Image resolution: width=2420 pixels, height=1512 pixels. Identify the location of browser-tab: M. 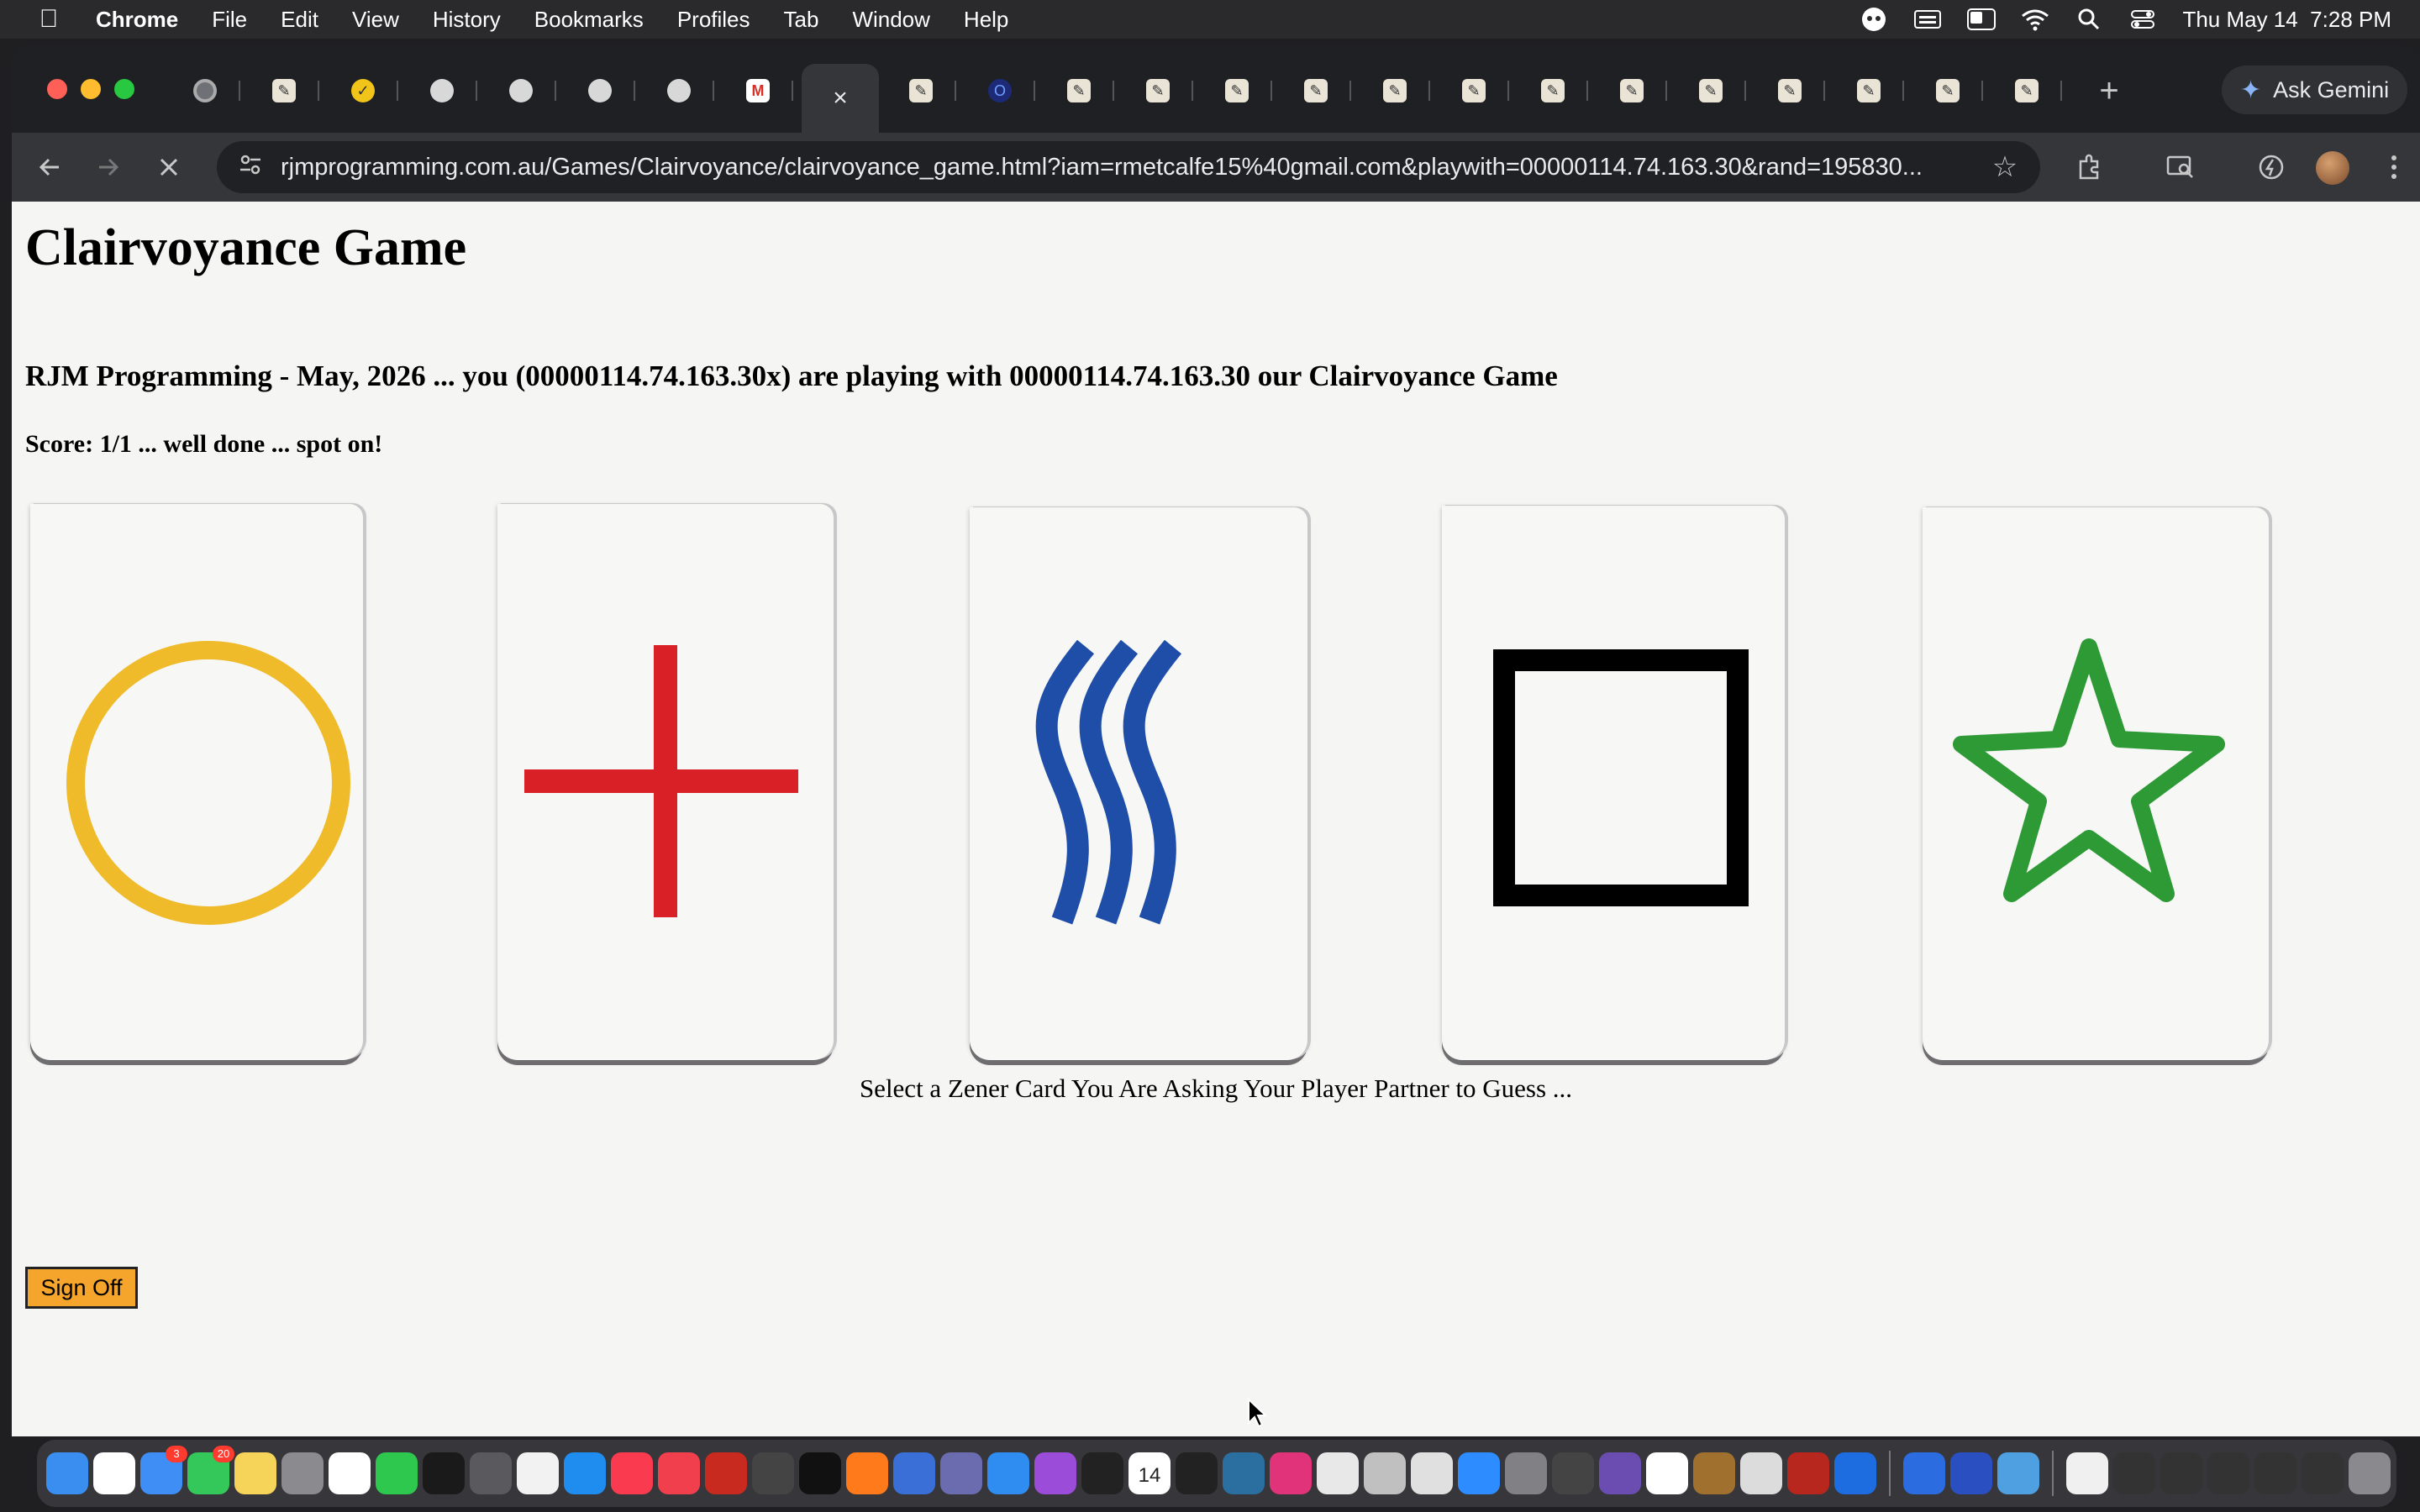
(758, 90).